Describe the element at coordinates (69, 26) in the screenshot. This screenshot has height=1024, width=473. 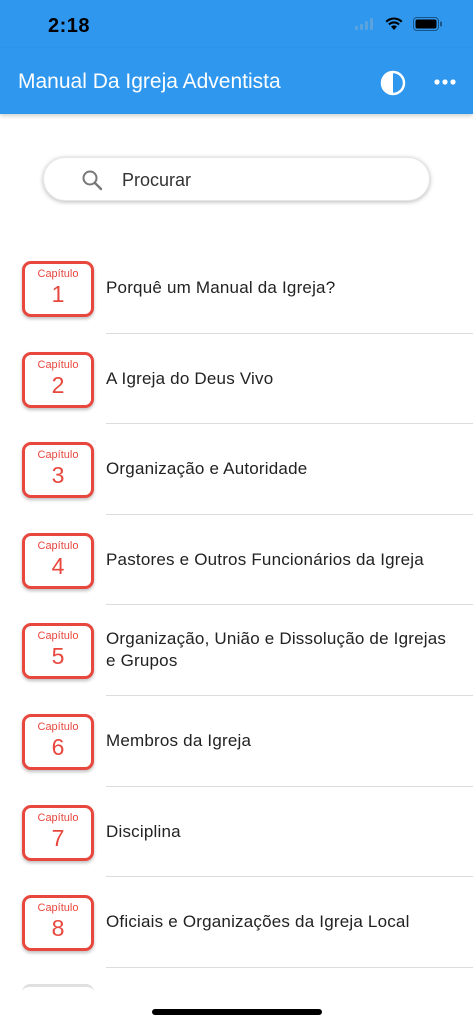
I see `status-time: 2:18` at that location.